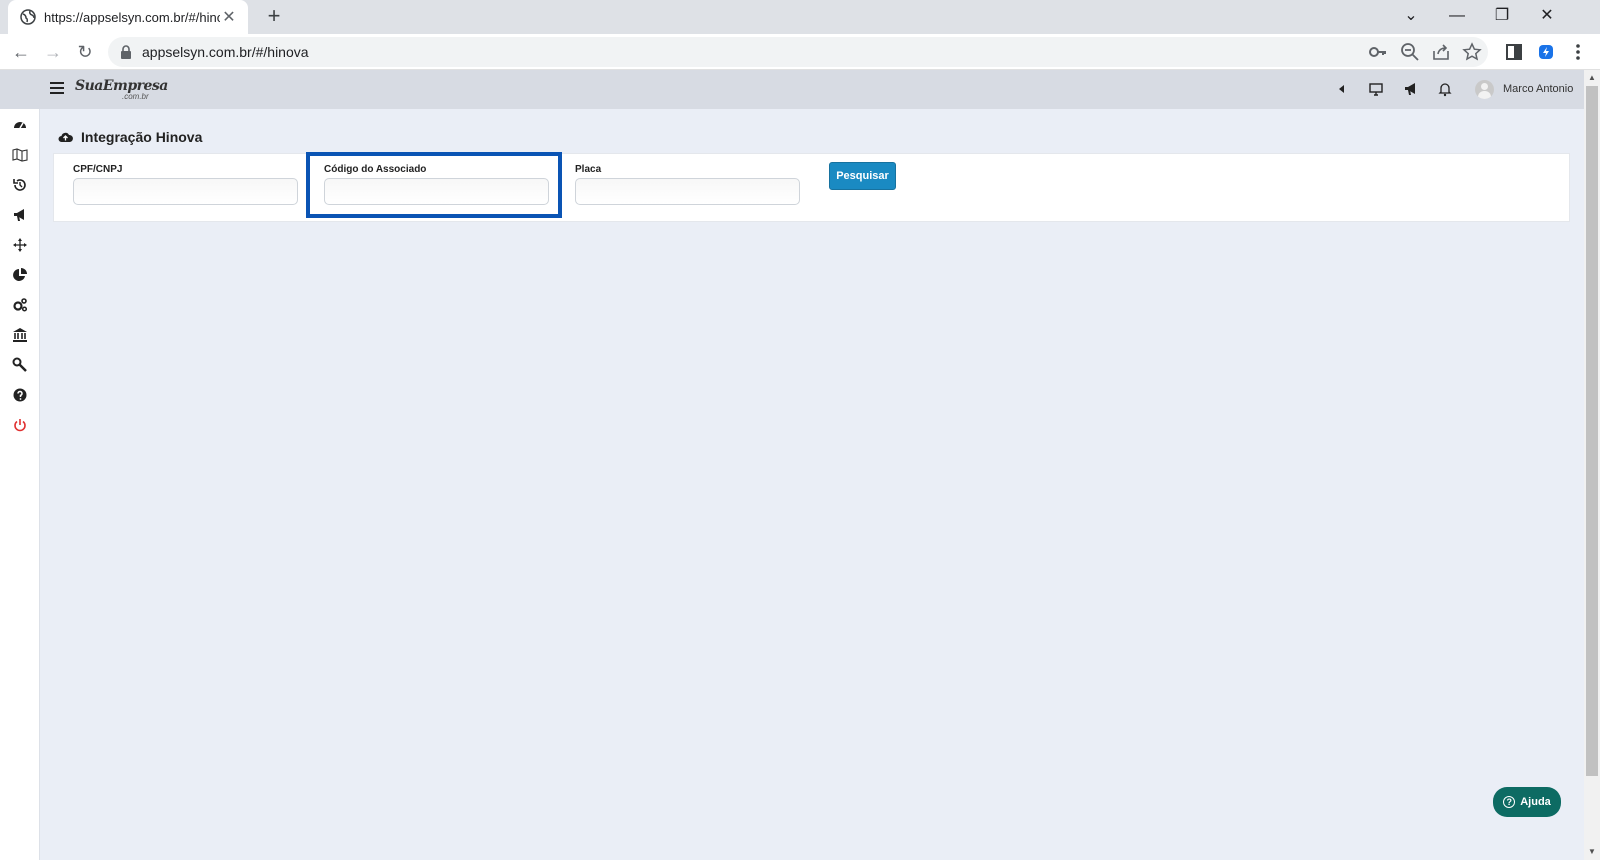  I want to click on power-icon, so click(20, 425).